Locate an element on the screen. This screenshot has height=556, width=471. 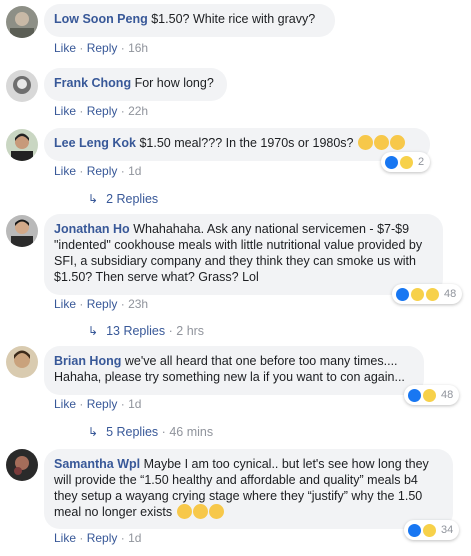
comment-actions: Like · Reply · 23h is located at coordinates (101, 304).